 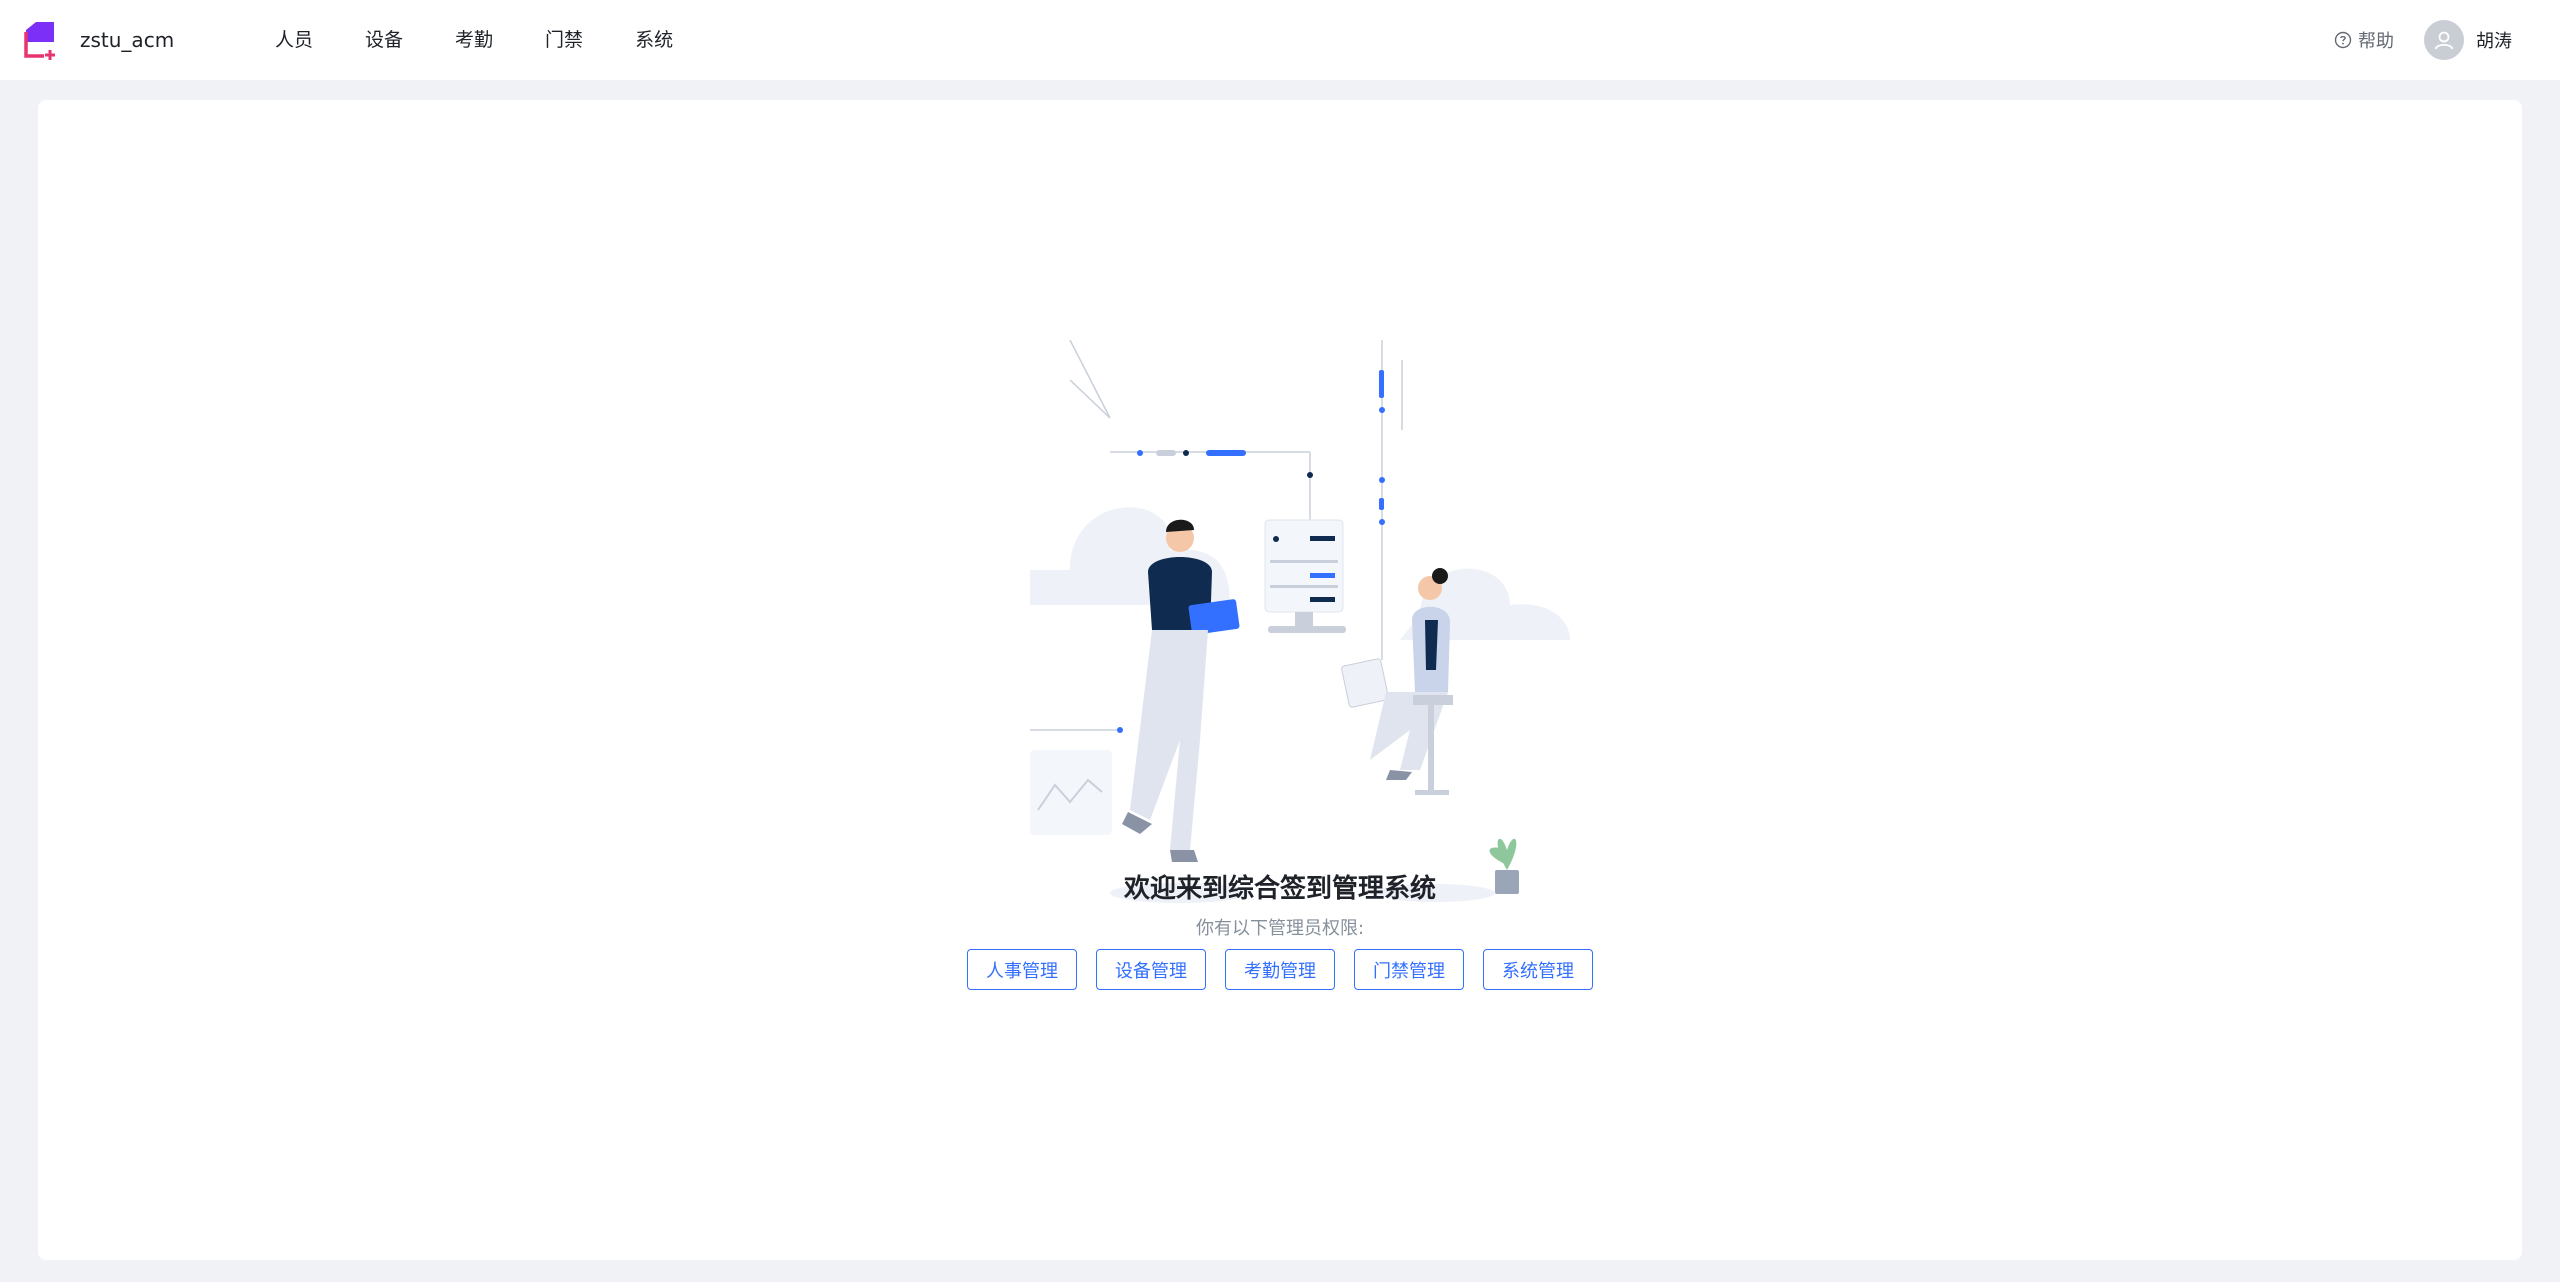 What do you see at coordinates (1300, 621) in the screenshot?
I see `welcome-illustration` at bounding box center [1300, 621].